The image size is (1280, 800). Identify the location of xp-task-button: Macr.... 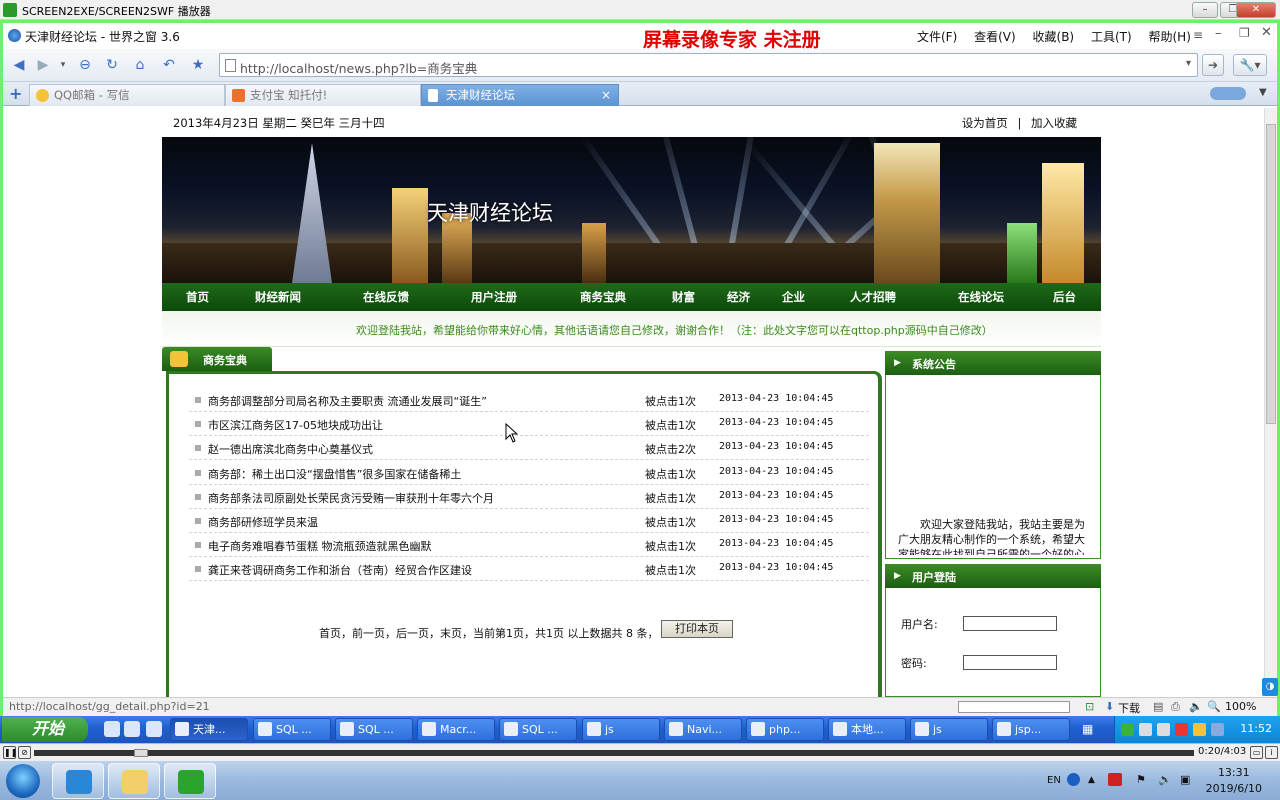
(456, 729).